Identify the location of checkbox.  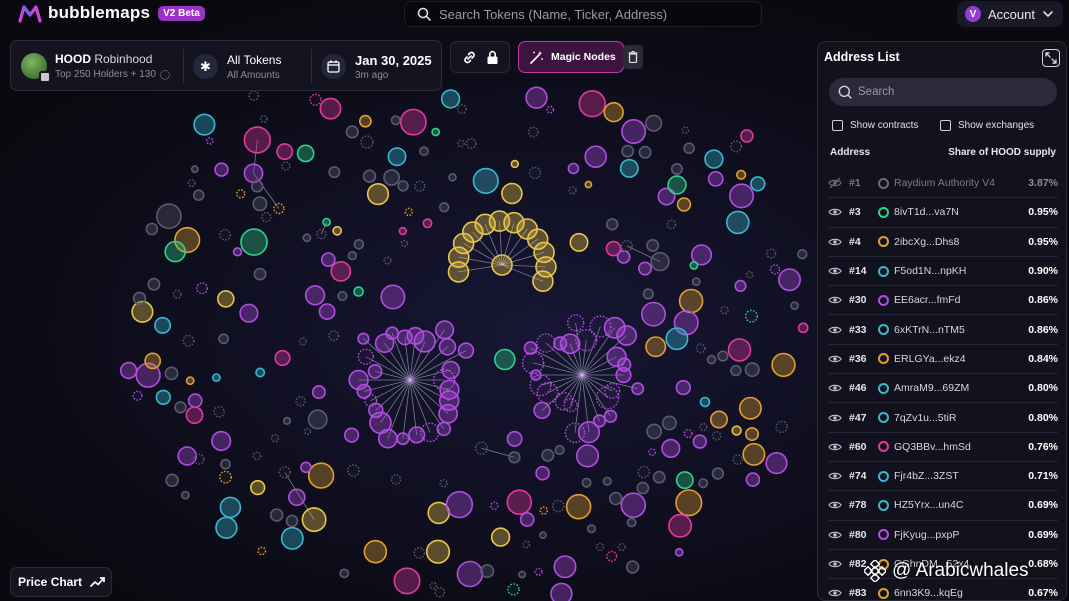
(837, 125).